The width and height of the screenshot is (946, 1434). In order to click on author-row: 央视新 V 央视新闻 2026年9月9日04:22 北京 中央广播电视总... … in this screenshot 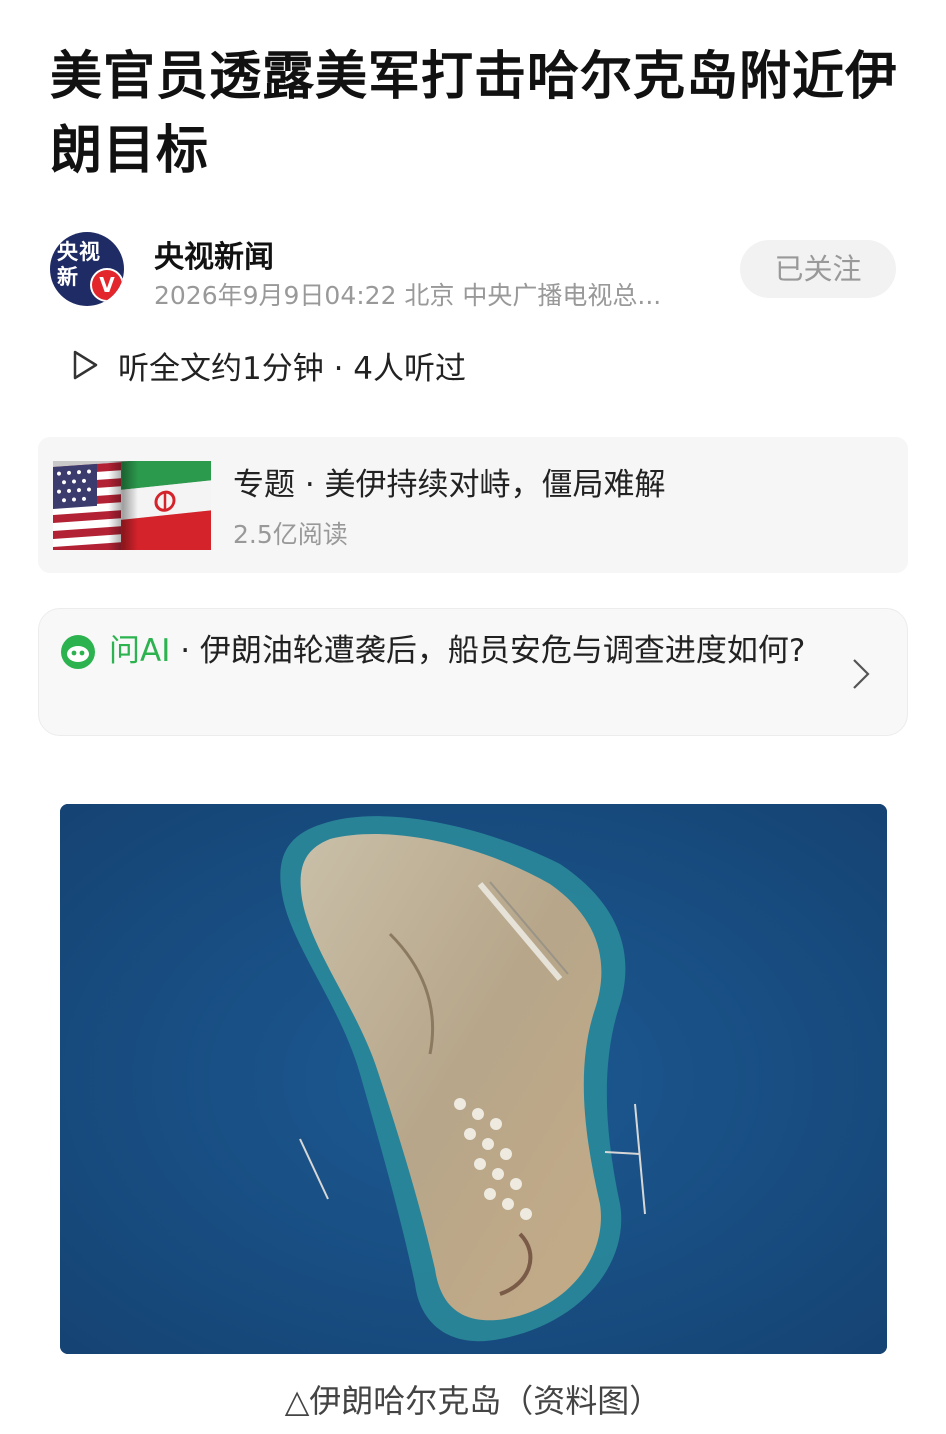, I will do `click(475, 272)`.